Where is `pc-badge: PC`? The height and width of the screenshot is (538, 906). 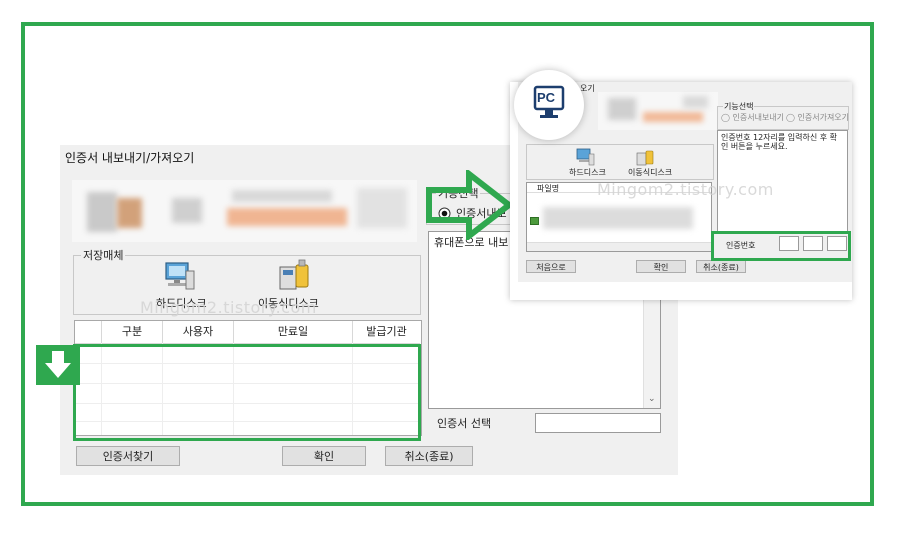
pc-badge: PC is located at coordinates (549, 105).